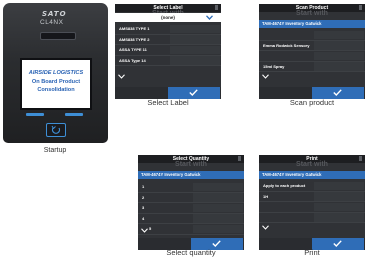 The width and height of the screenshot is (367, 264). I want to click on return-icon, so click(56, 129).